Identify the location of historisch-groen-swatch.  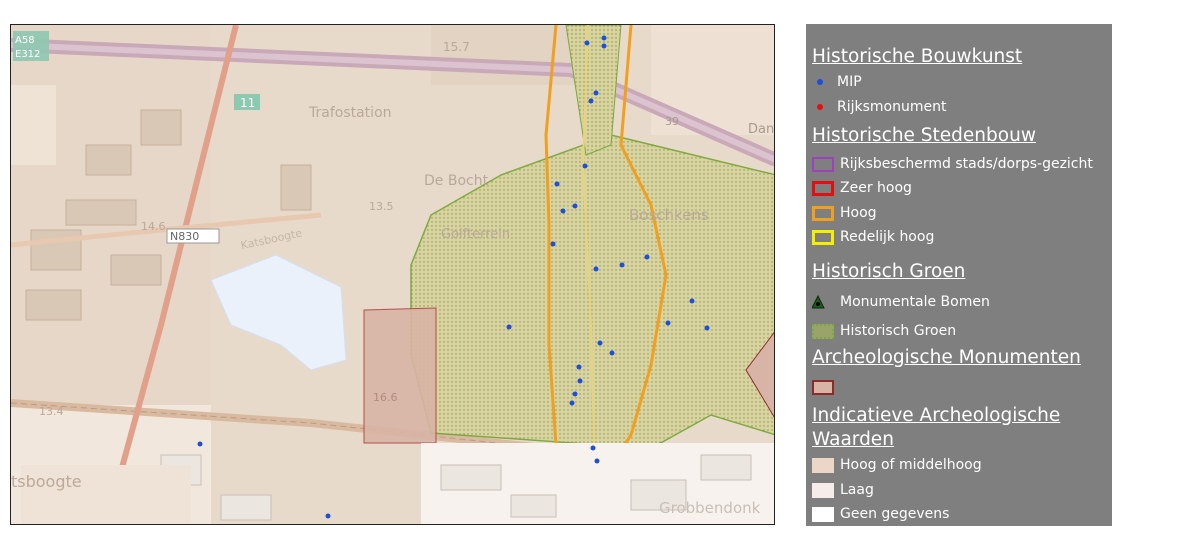
(823, 331).